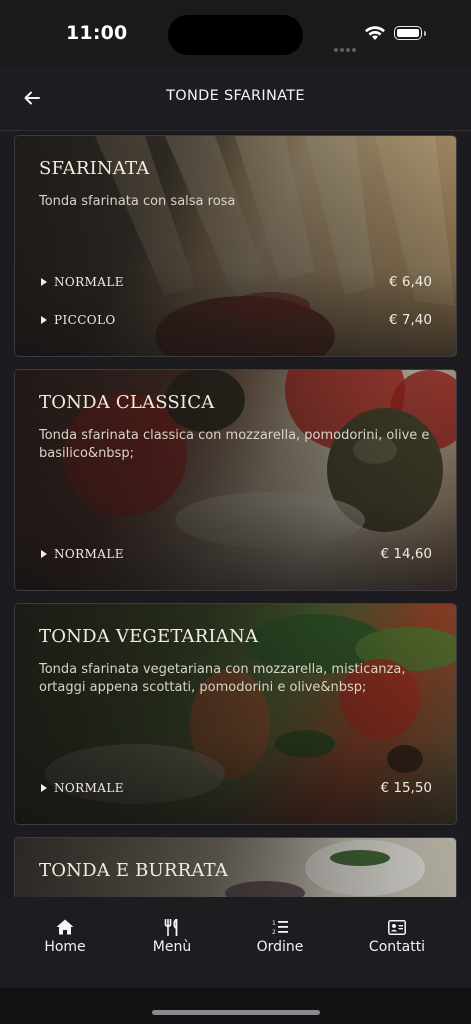  I want to click on tab-label: Contatti, so click(397, 947).